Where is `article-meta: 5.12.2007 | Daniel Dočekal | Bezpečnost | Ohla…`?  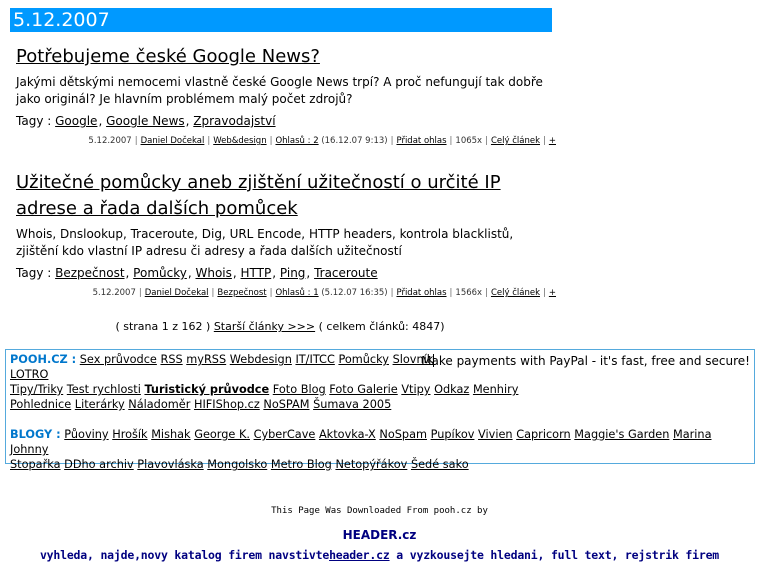 article-meta: 5.12.2007 | Daniel Dočekal | Bezpečnost | Ohla… is located at coordinates (324, 293).